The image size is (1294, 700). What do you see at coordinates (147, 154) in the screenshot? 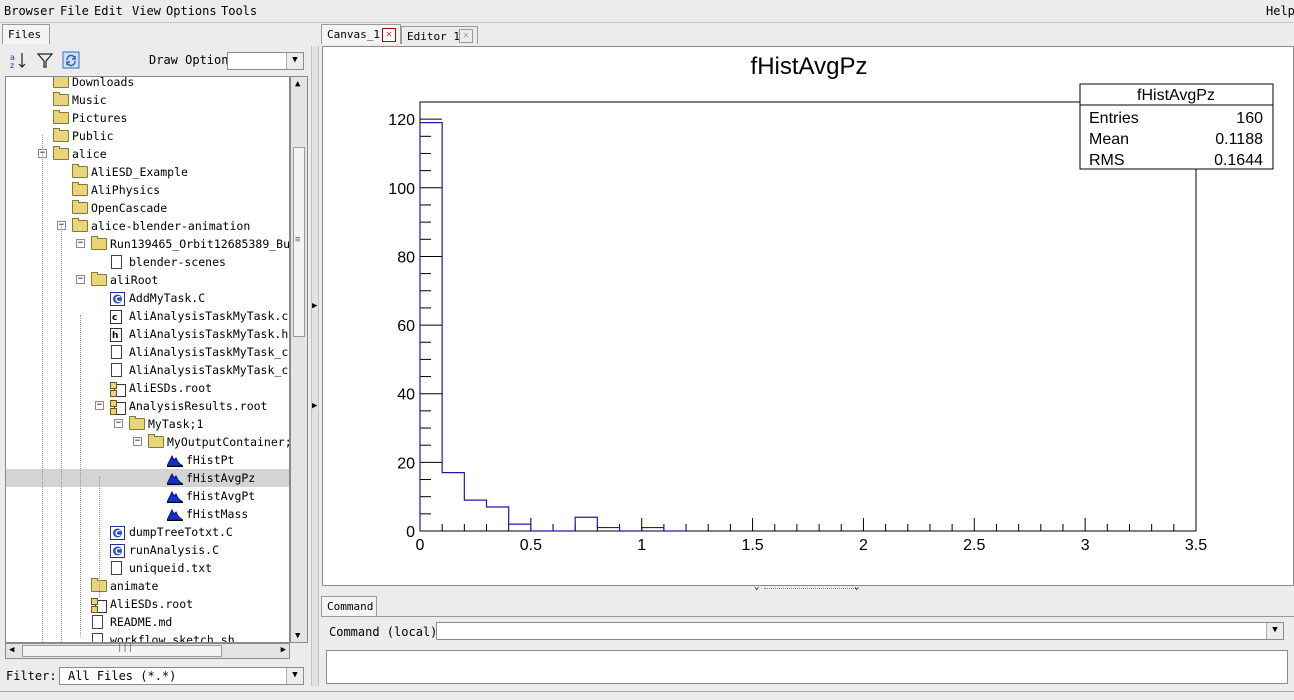
I see `tree-node: − alice` at bounding box center [147, 154].